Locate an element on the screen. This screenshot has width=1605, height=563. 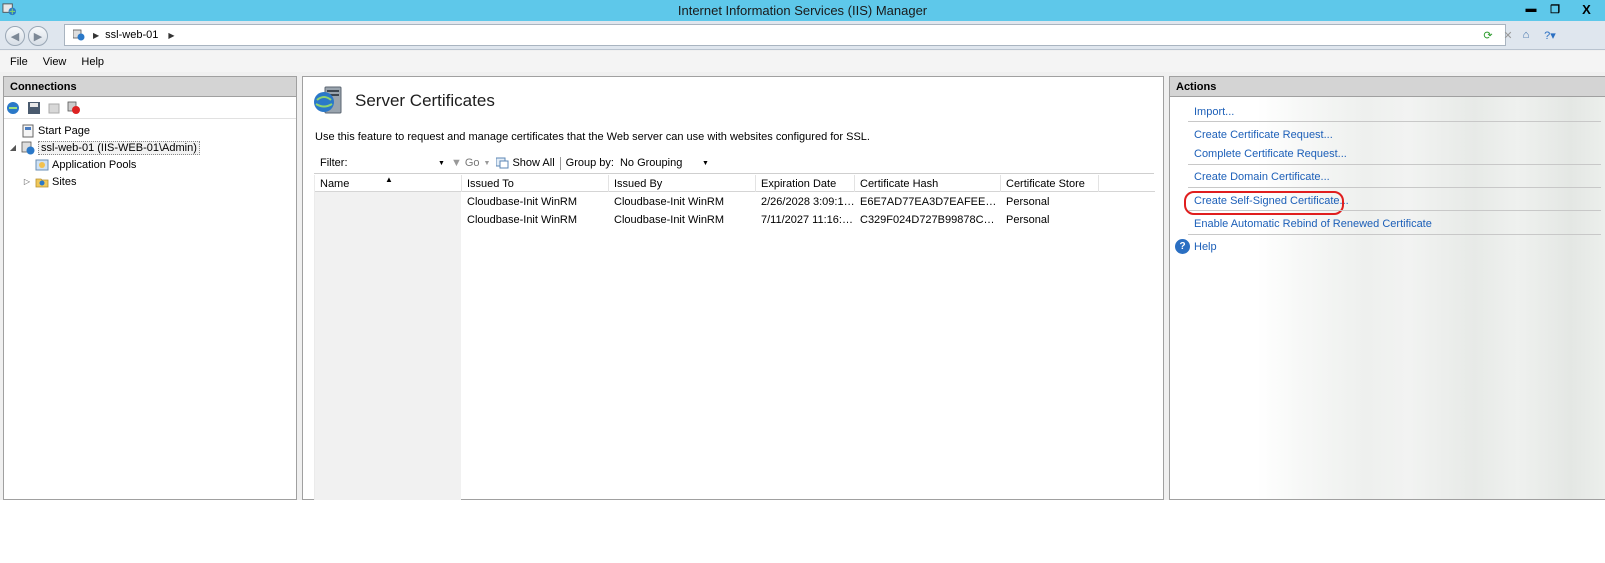
connections-header: Connections is located at coordinates (150, 87).